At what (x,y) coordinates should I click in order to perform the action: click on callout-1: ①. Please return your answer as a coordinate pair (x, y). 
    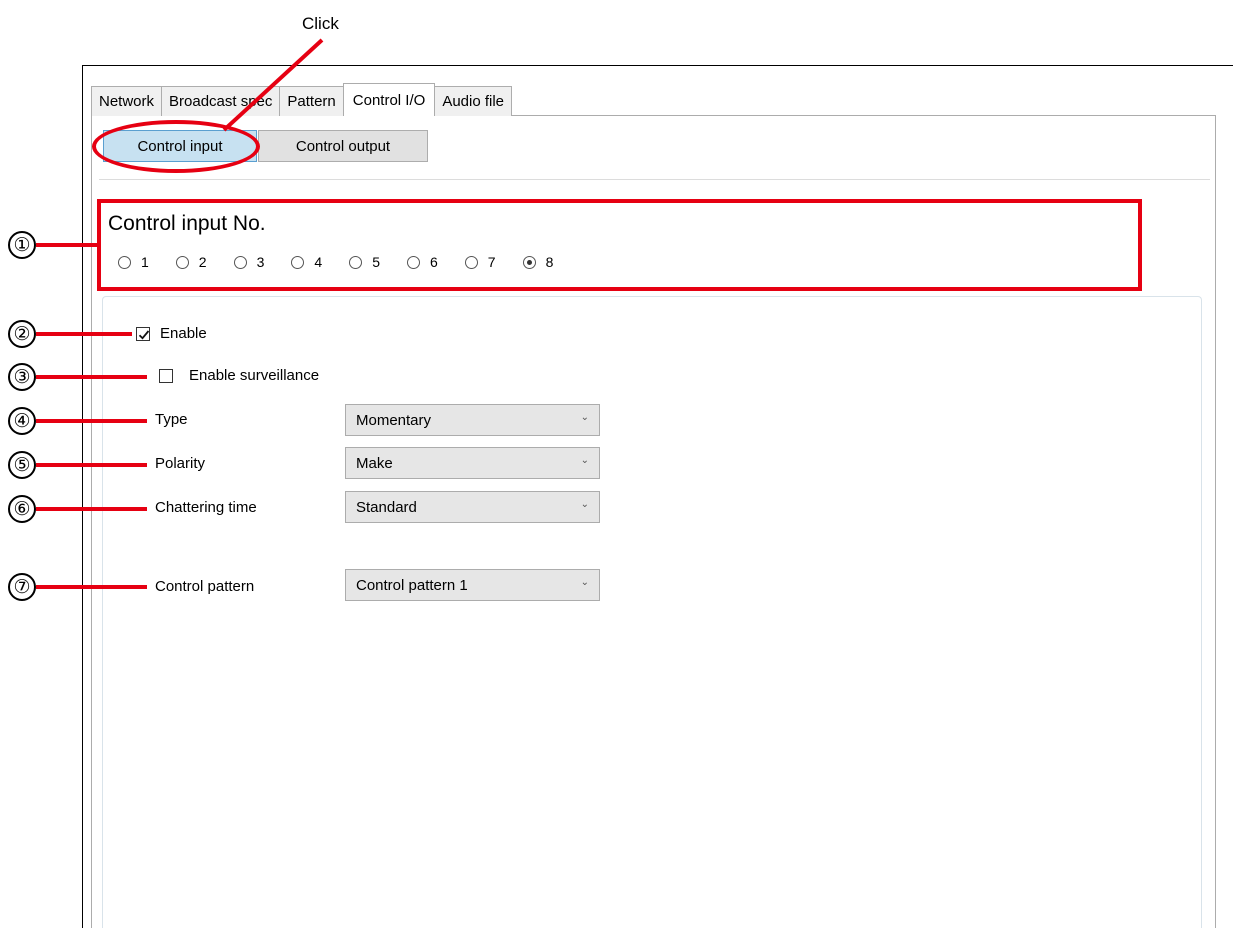
    Looking at the image, I should click on (22, 245).